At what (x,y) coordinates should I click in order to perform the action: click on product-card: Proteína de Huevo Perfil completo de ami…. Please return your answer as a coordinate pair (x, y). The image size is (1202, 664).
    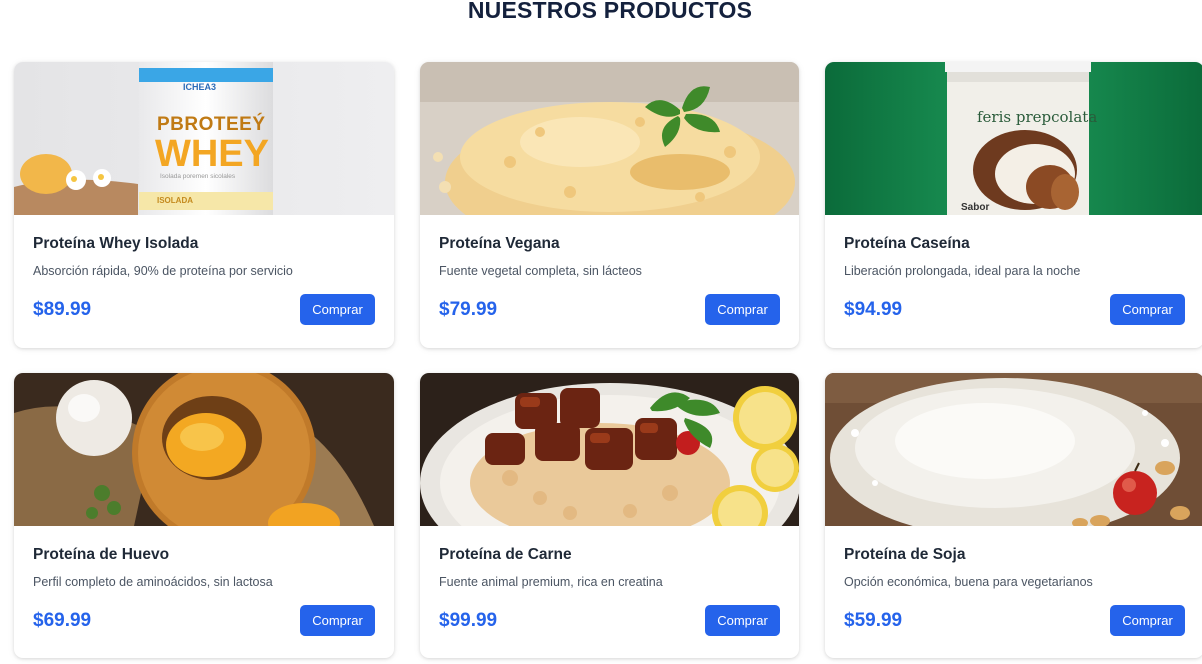
    Looking at the image, I should click on (204, 515).